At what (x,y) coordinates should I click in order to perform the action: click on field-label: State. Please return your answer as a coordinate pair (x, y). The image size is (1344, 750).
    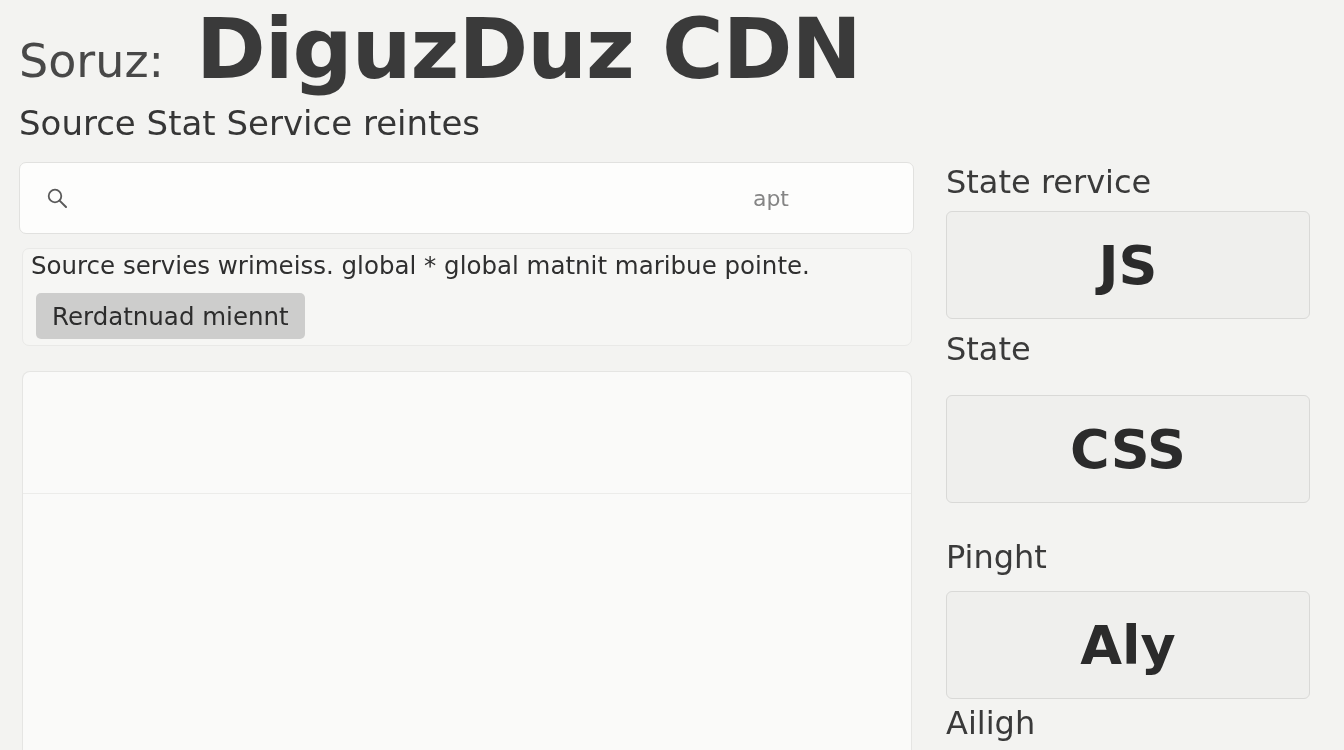
    Looking at the image, I should click on (988, 349).